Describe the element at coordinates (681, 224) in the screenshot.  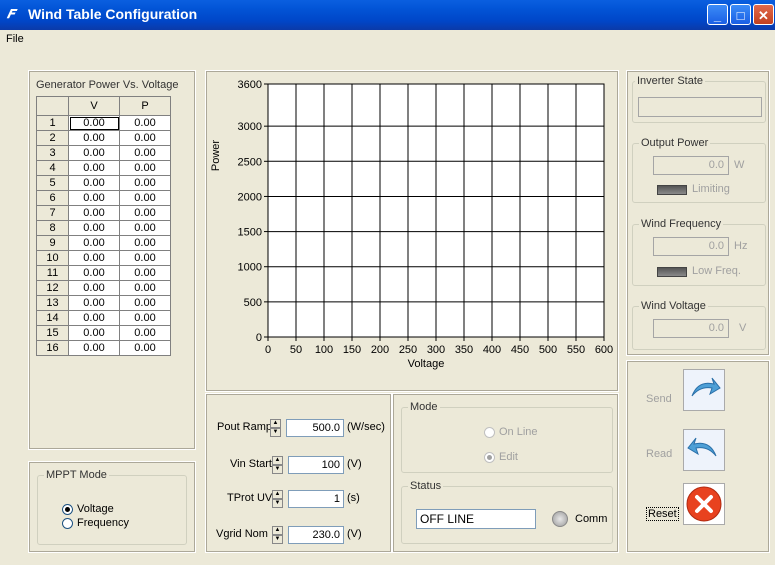
I see `wind-frequency-title: Wind Frequency` at that location.